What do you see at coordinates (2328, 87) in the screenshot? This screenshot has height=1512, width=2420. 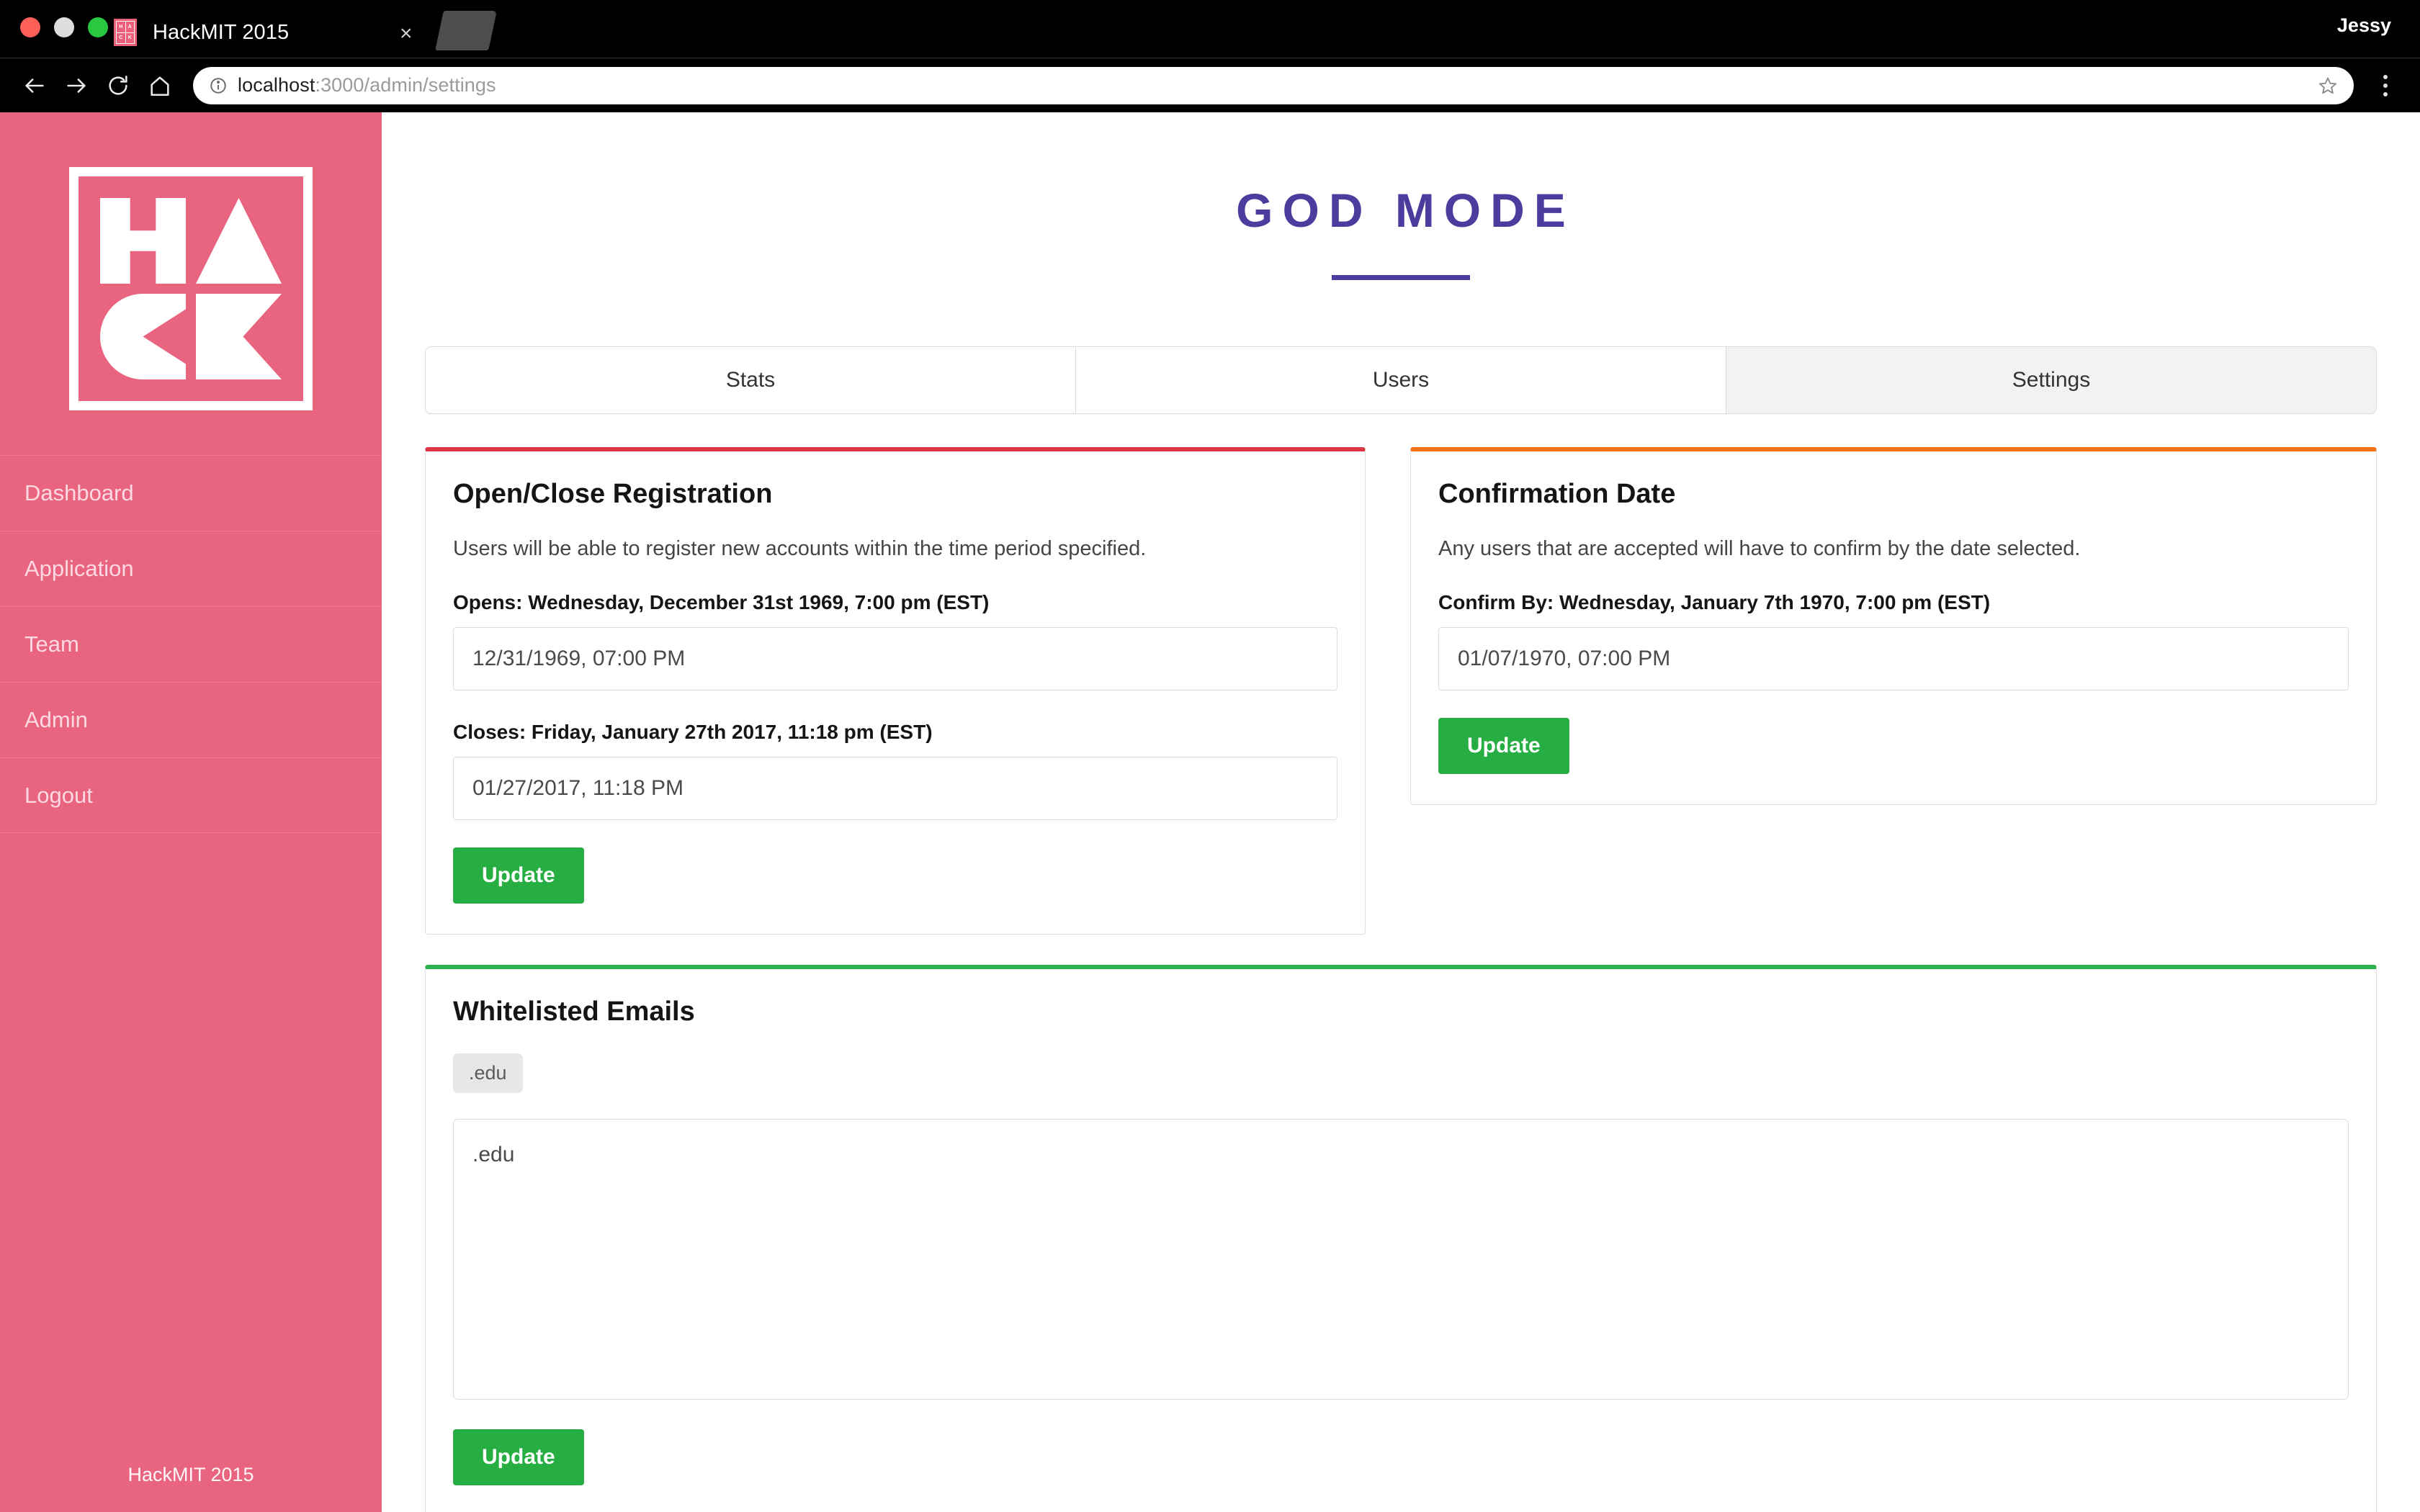 I see `star-icon` at bounding box center [2328, 87].